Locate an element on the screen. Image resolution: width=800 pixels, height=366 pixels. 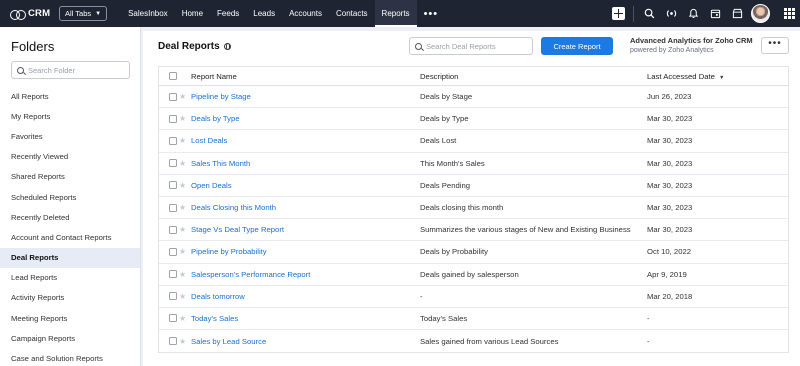
search-icon is located at coordinates (649, 13).